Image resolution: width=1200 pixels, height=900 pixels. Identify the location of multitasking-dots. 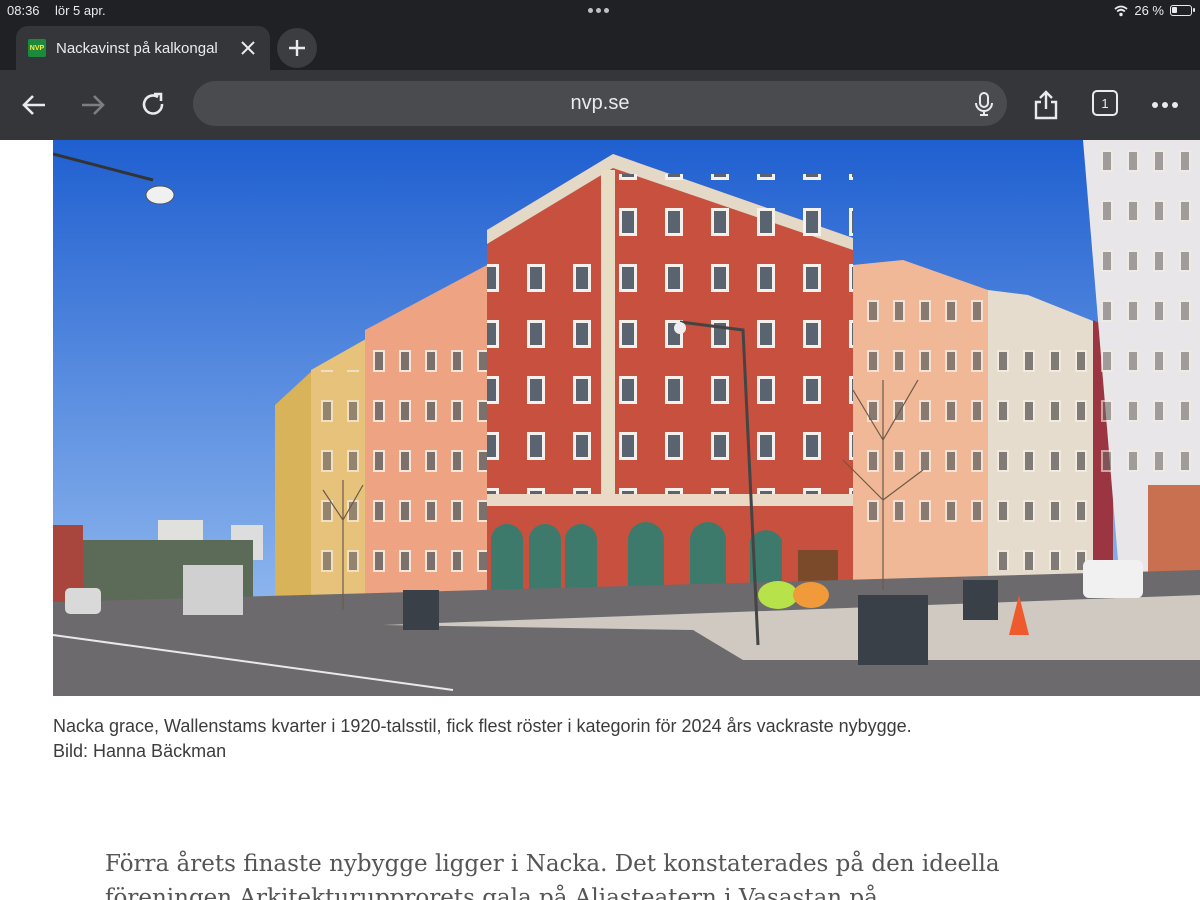
(598, 10).